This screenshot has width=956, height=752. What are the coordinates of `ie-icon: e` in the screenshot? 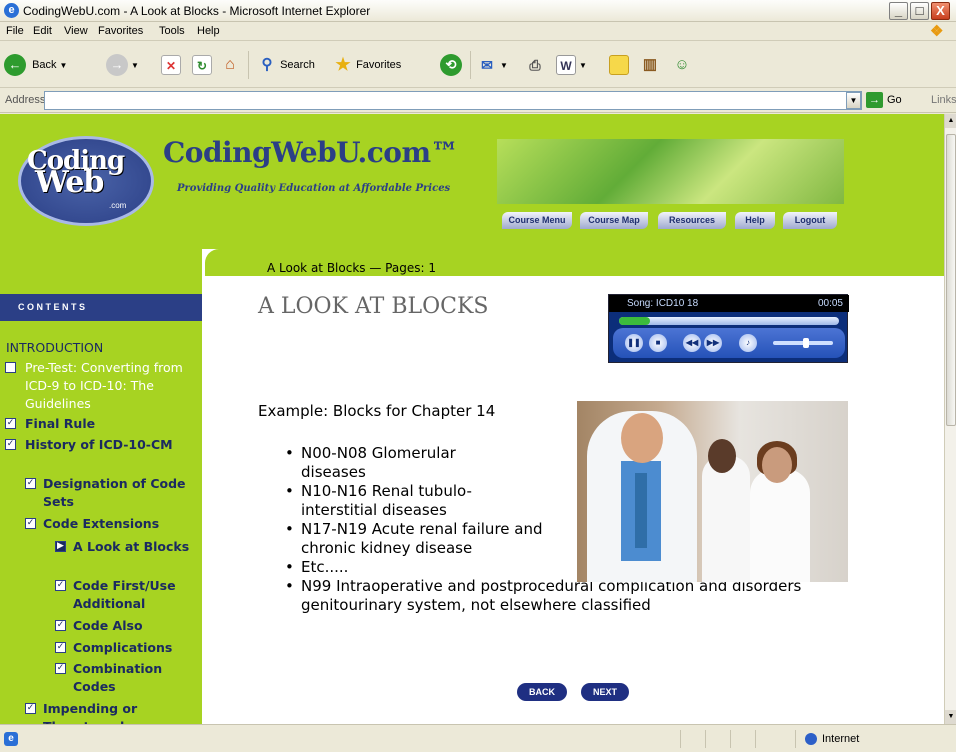 It's located at (11, 10).